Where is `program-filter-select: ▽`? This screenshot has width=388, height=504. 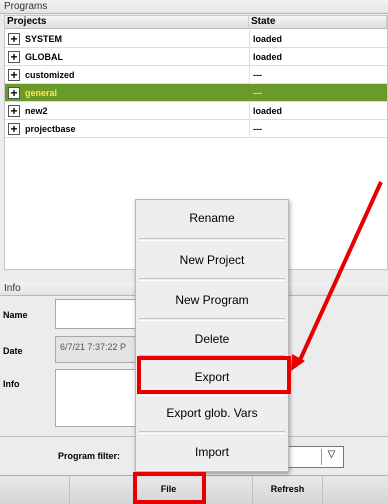 program-filter-select: ▽ is located at coordinates (315, 457).